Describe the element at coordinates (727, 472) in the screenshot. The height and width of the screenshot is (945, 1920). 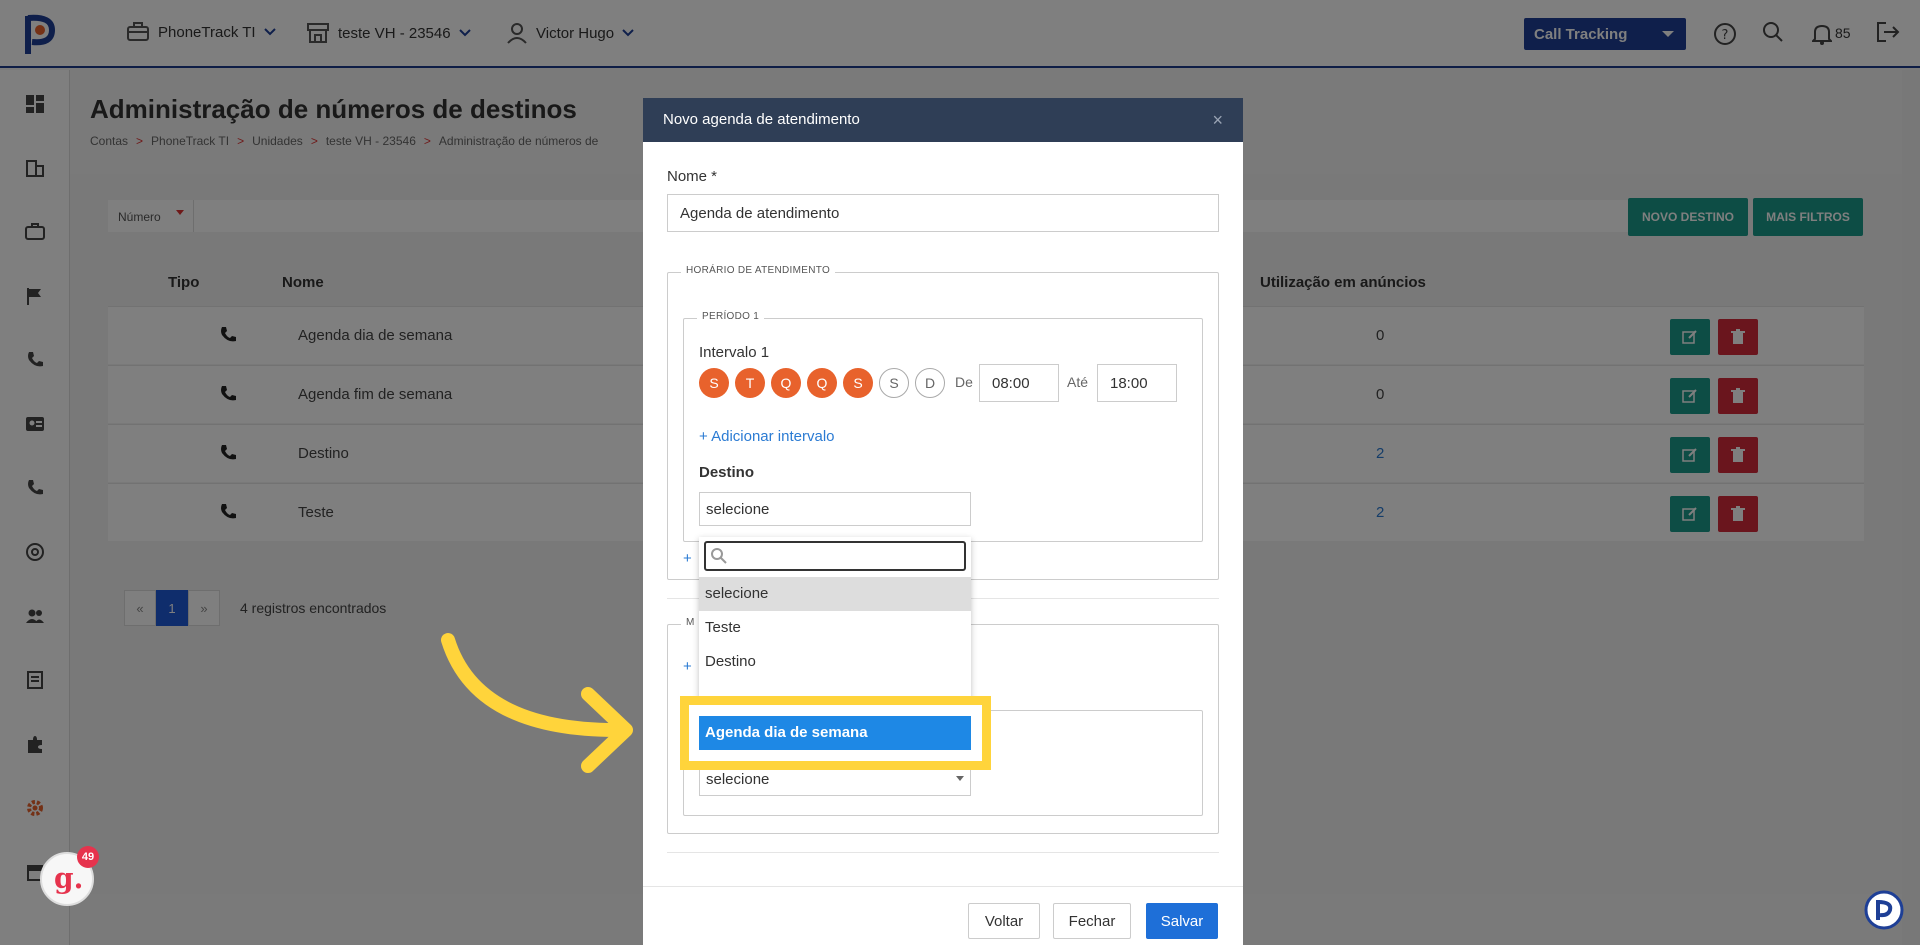
I see `destination-label: Destino` at that location.